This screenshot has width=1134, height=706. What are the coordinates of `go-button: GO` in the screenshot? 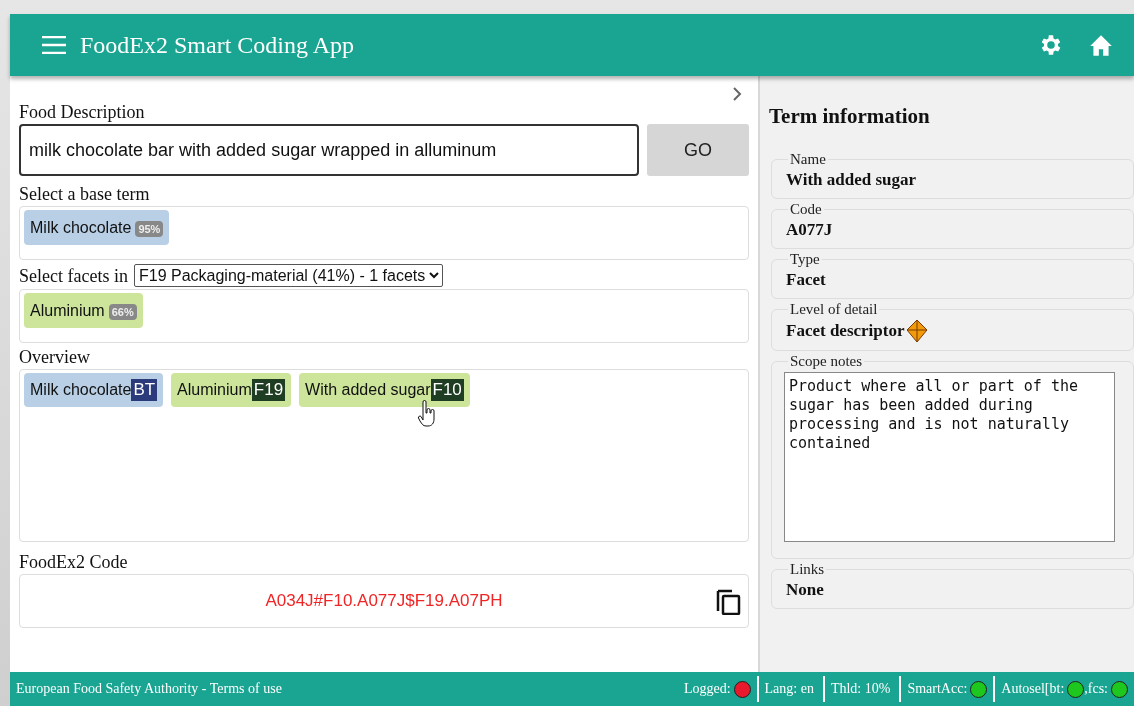 It's located at (698, 150).